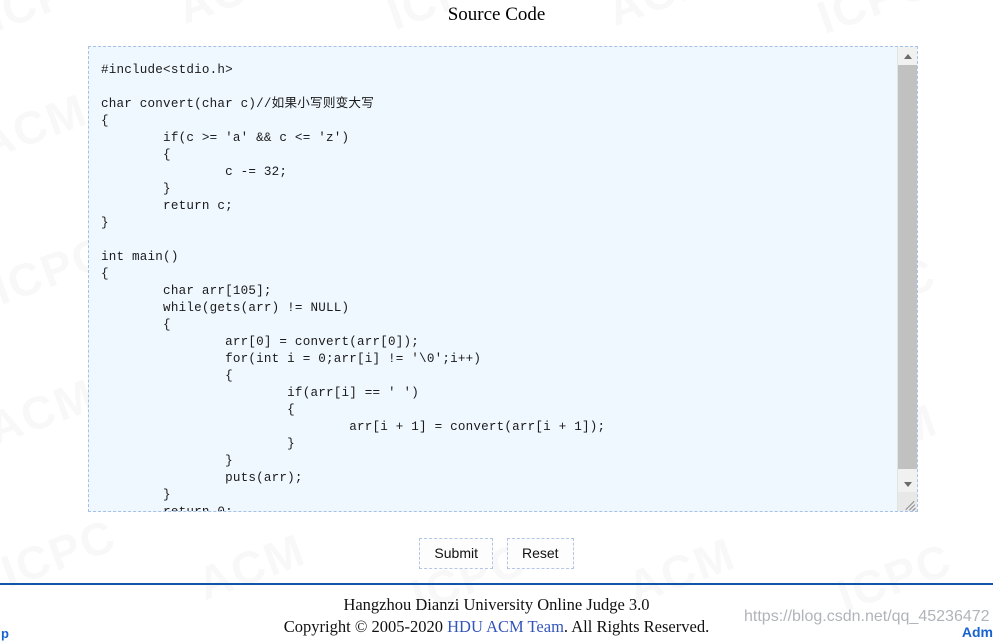 The width and height of the screenshot is (993, 641). I want to click on reset-button: Reset, so click(540, 553).